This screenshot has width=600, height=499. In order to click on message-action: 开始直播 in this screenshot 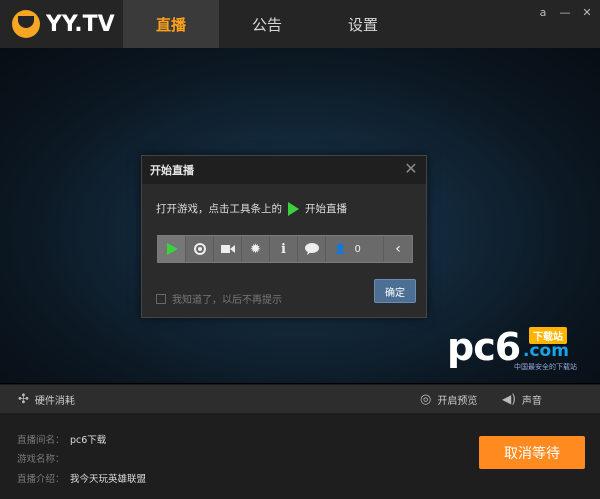, I will do `click(326, 209)`.